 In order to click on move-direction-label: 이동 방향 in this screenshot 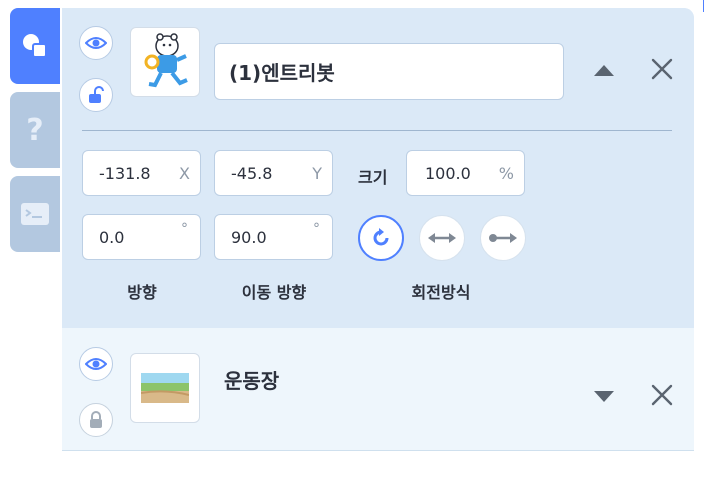, I will do `click(274, 292)`.